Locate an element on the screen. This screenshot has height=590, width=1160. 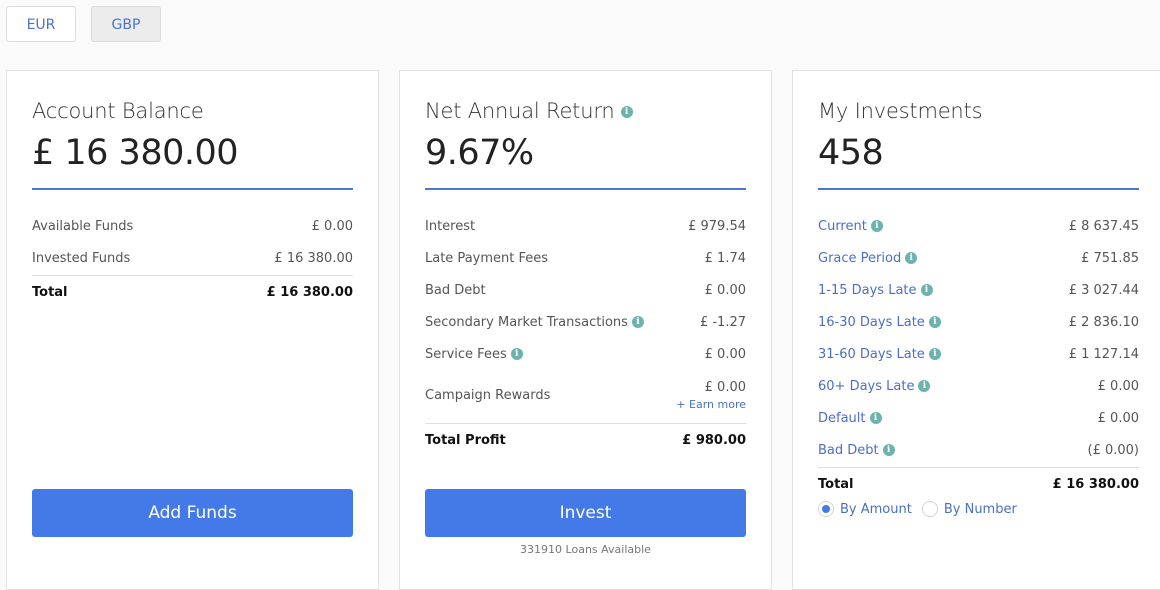
row-60-plus-days-late: 60+ Days Late i £ 0.00 is located at coordinates (978, 386).